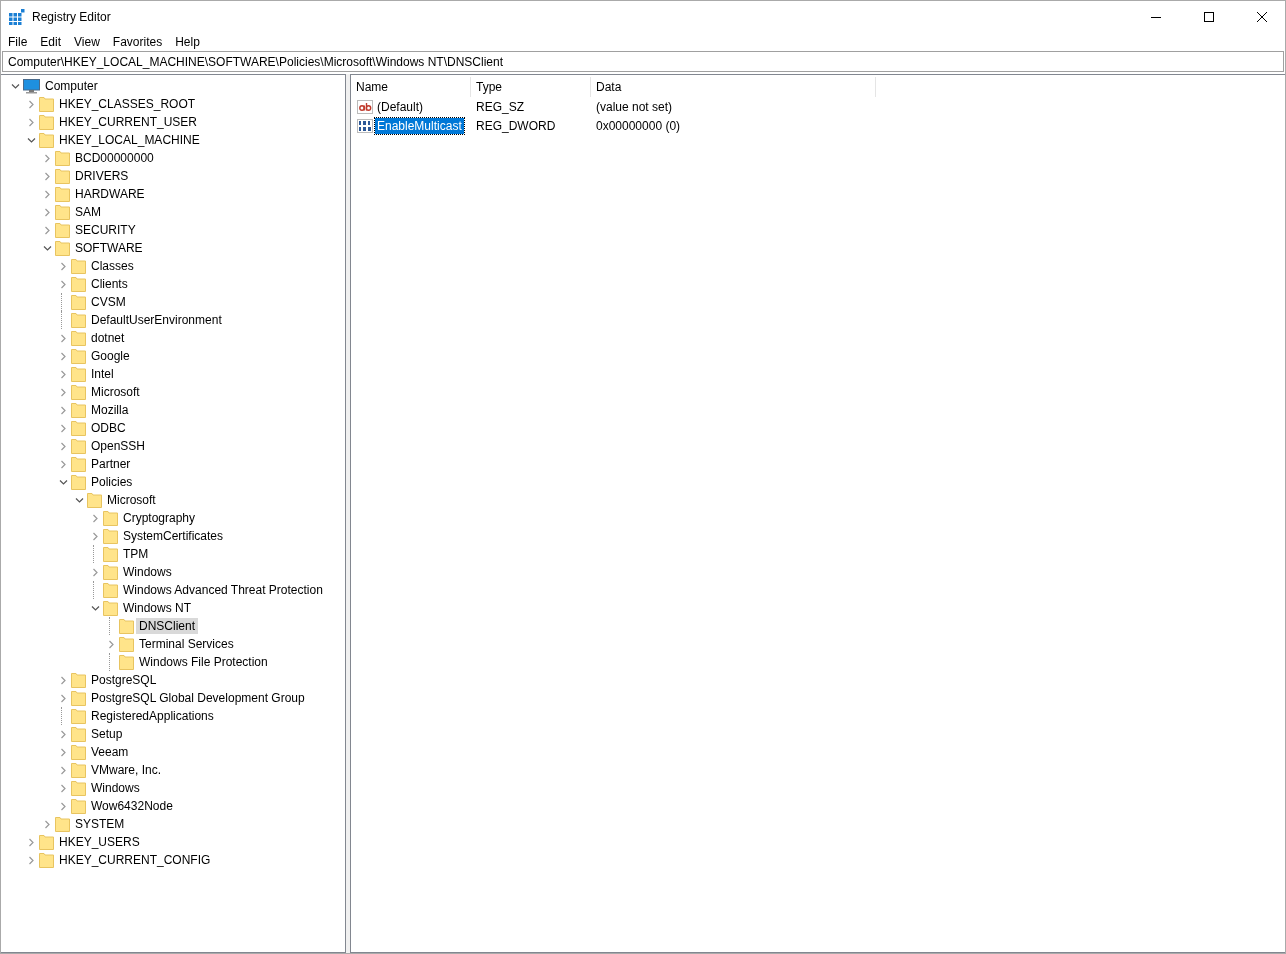 The image size is (1286, 954). What do you see at coordinates (159, 518) in the screenshot?
I see `tree-item: Cryptography` at bounding box center [159, 518].